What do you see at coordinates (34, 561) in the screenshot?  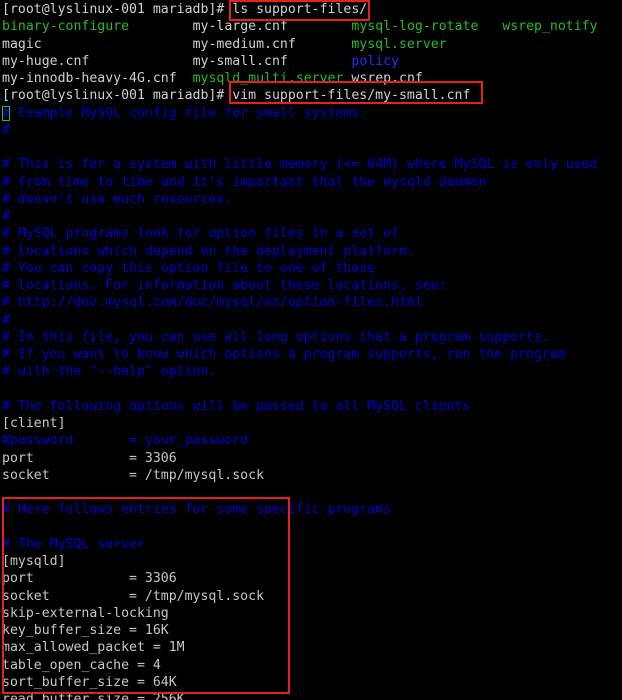 I see `vim-line-text: [mysqld]` at bounding box center [34, 561].